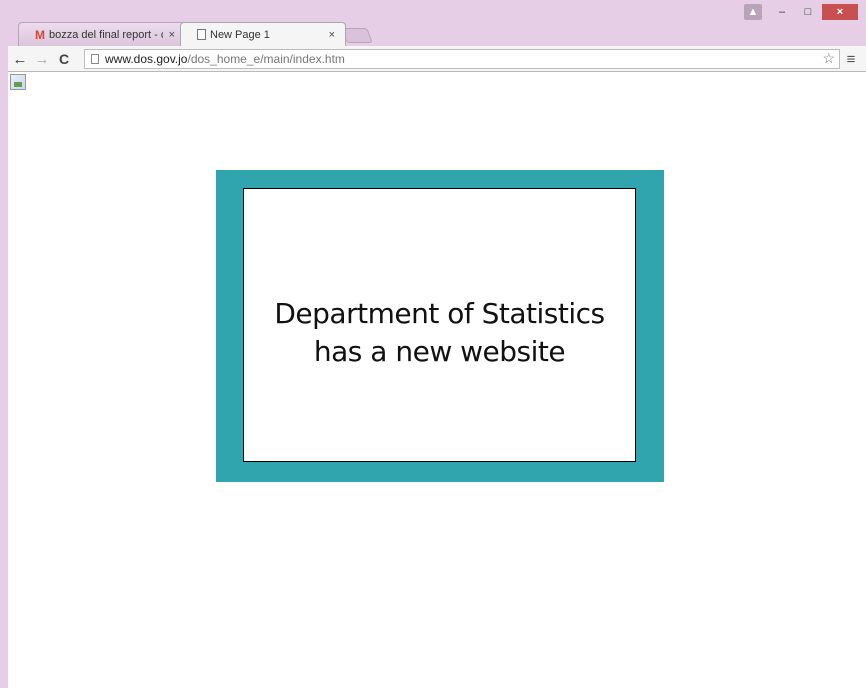 Image resolution: width=866 pixels, height=688 pixels. Describe the element at coordinates (266, 59) in the screenshot. I see `url-path: /dos_home_e/main/index.htm` at that location.